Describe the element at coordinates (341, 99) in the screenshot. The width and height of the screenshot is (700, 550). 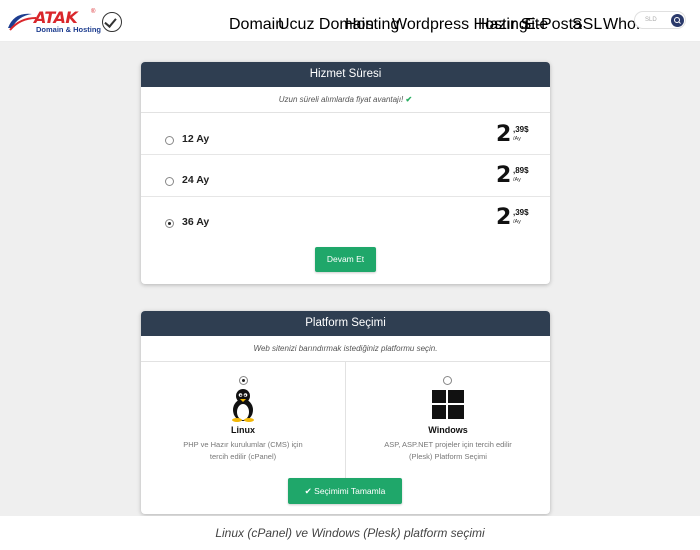
I see `subtitle-text: Uzun süreli alımlarda fiyat avantajı!` at that location.